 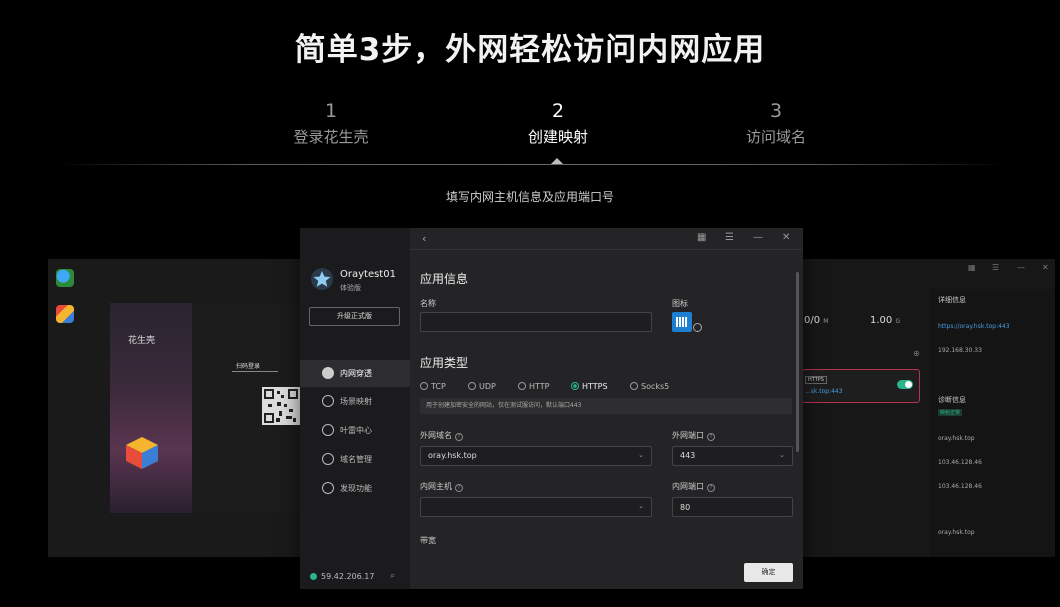 I want to click on host-label: 内网主机?, so click(x=441, y=486).